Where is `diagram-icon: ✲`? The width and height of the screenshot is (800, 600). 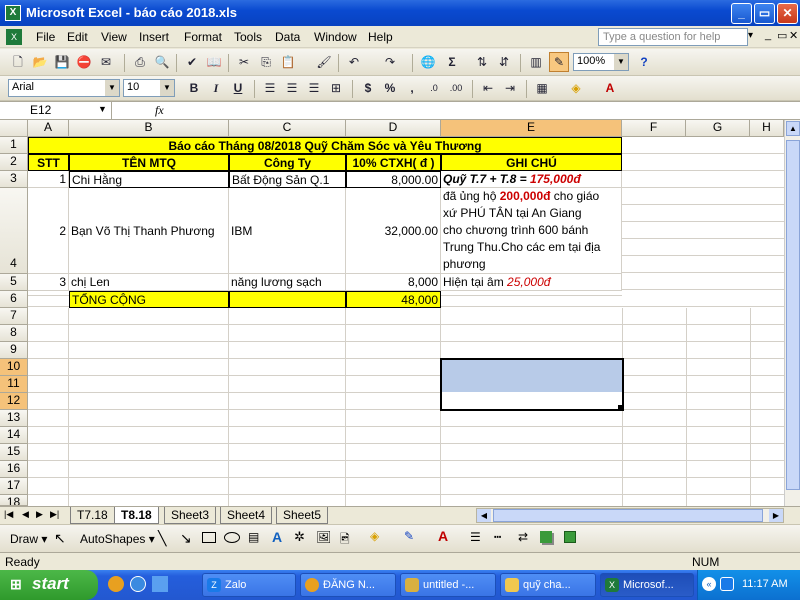 diagram-icon: ✲ is located at coordinates (299, 537).